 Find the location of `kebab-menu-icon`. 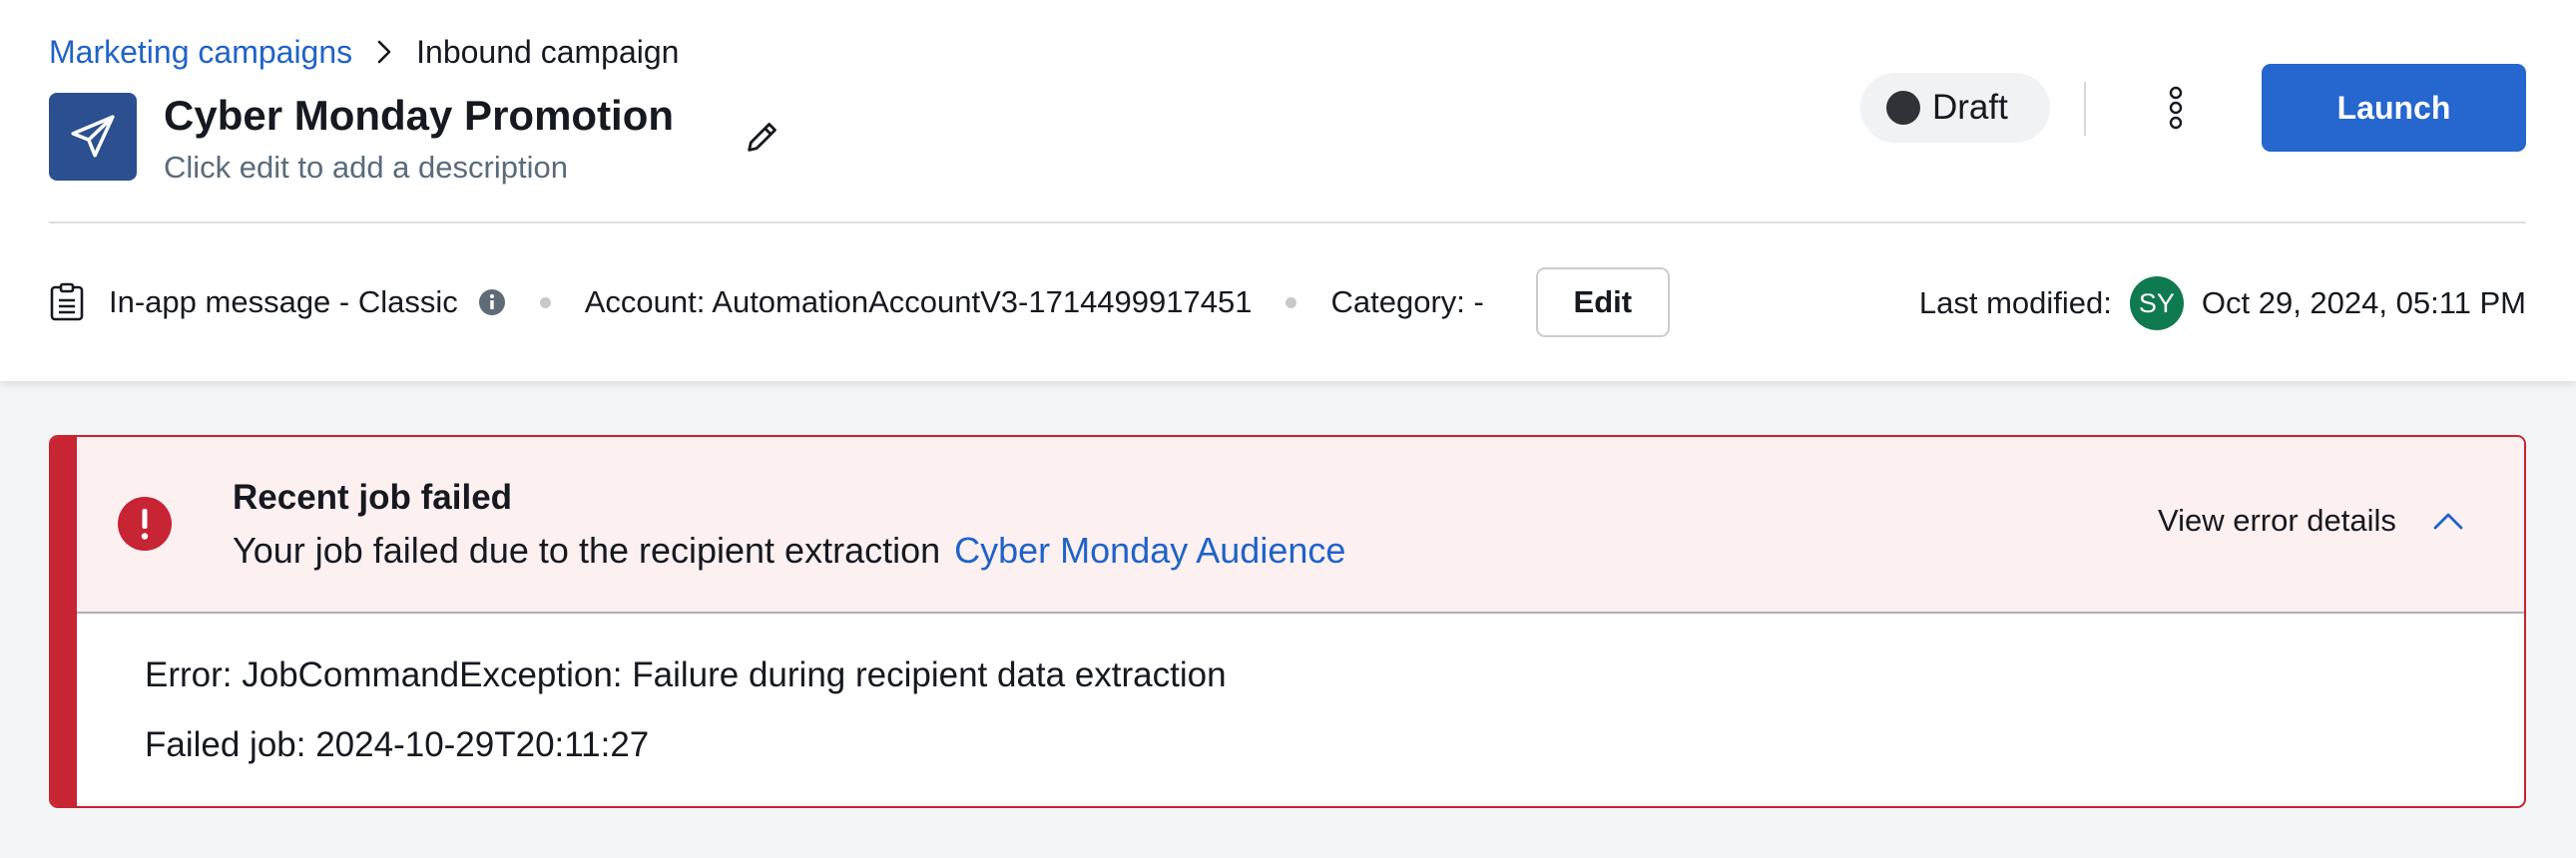

kebab-menu-icon is located at coordinates (2176, 108).